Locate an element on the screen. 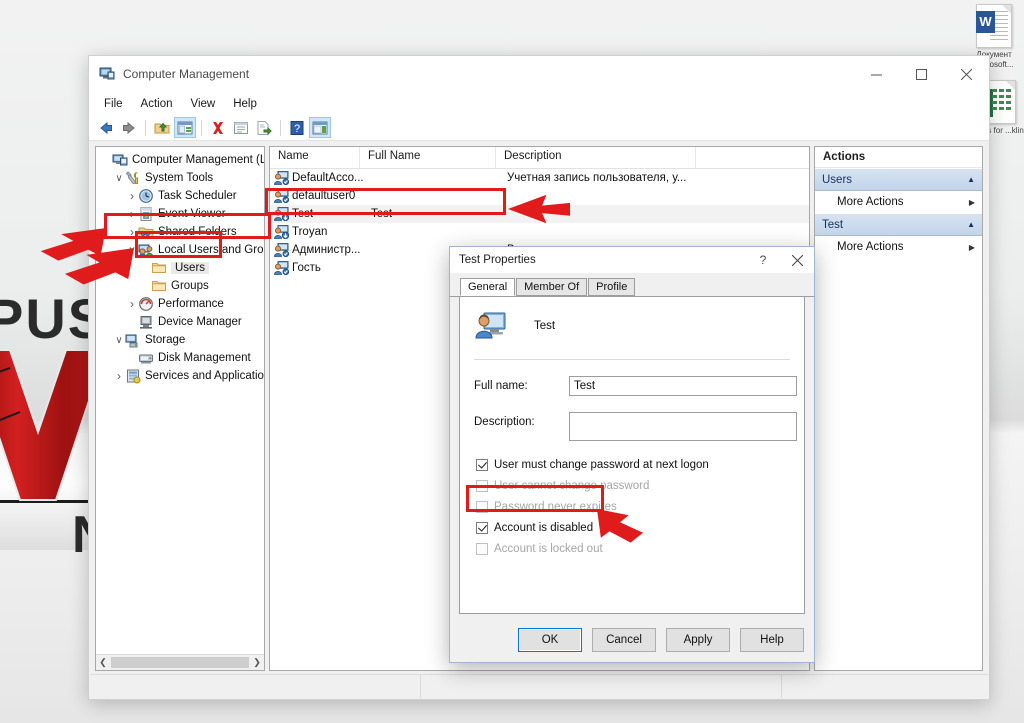 This screenshot has height=723, width=1024. word-document-icon: W is located at coordinates (994, 26).